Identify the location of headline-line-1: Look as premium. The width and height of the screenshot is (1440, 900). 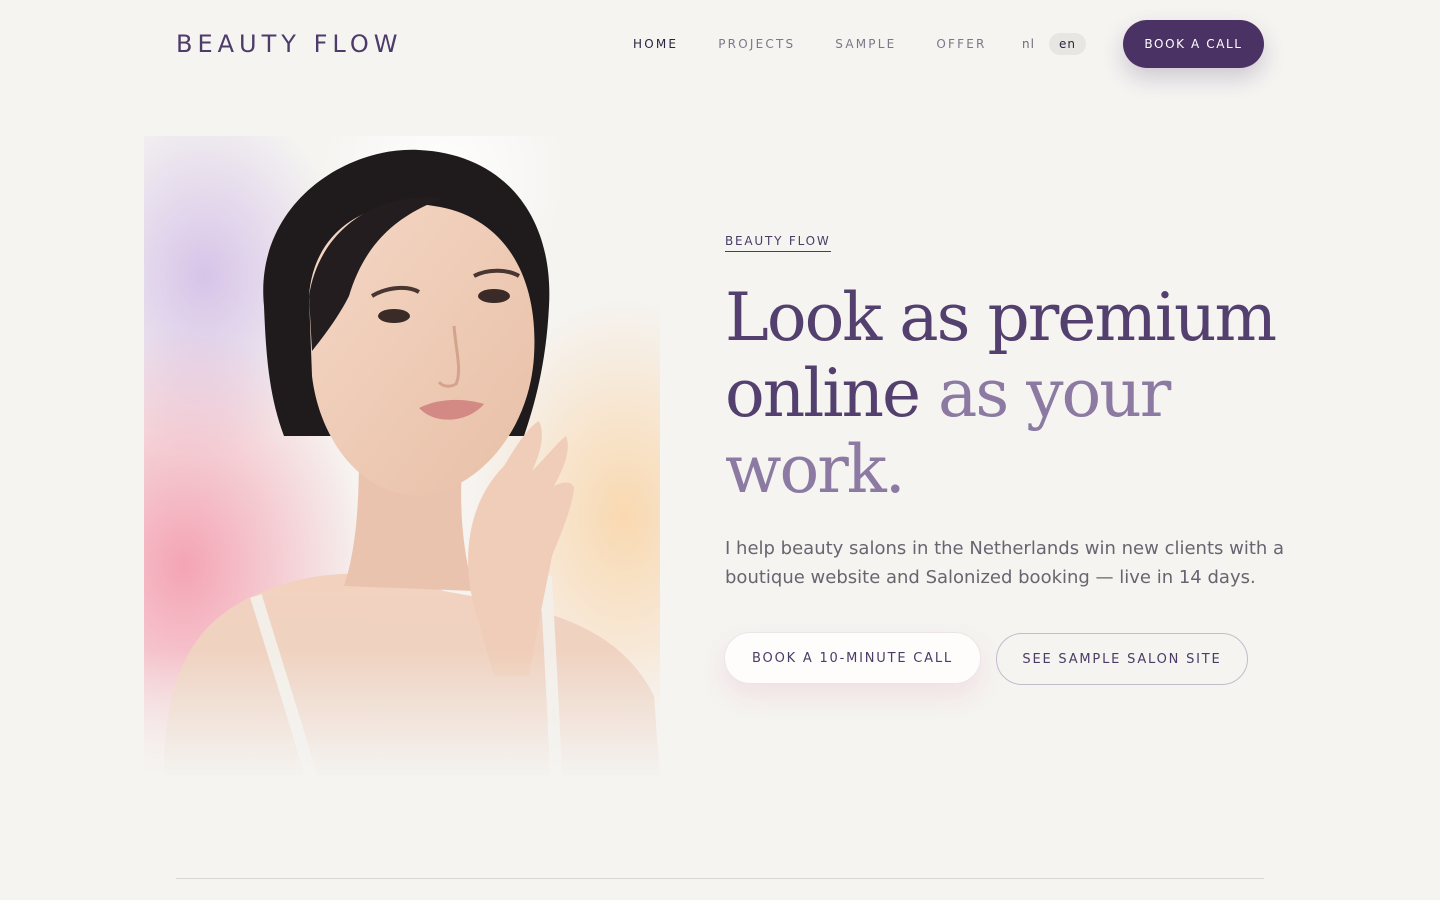
(1001, 317).